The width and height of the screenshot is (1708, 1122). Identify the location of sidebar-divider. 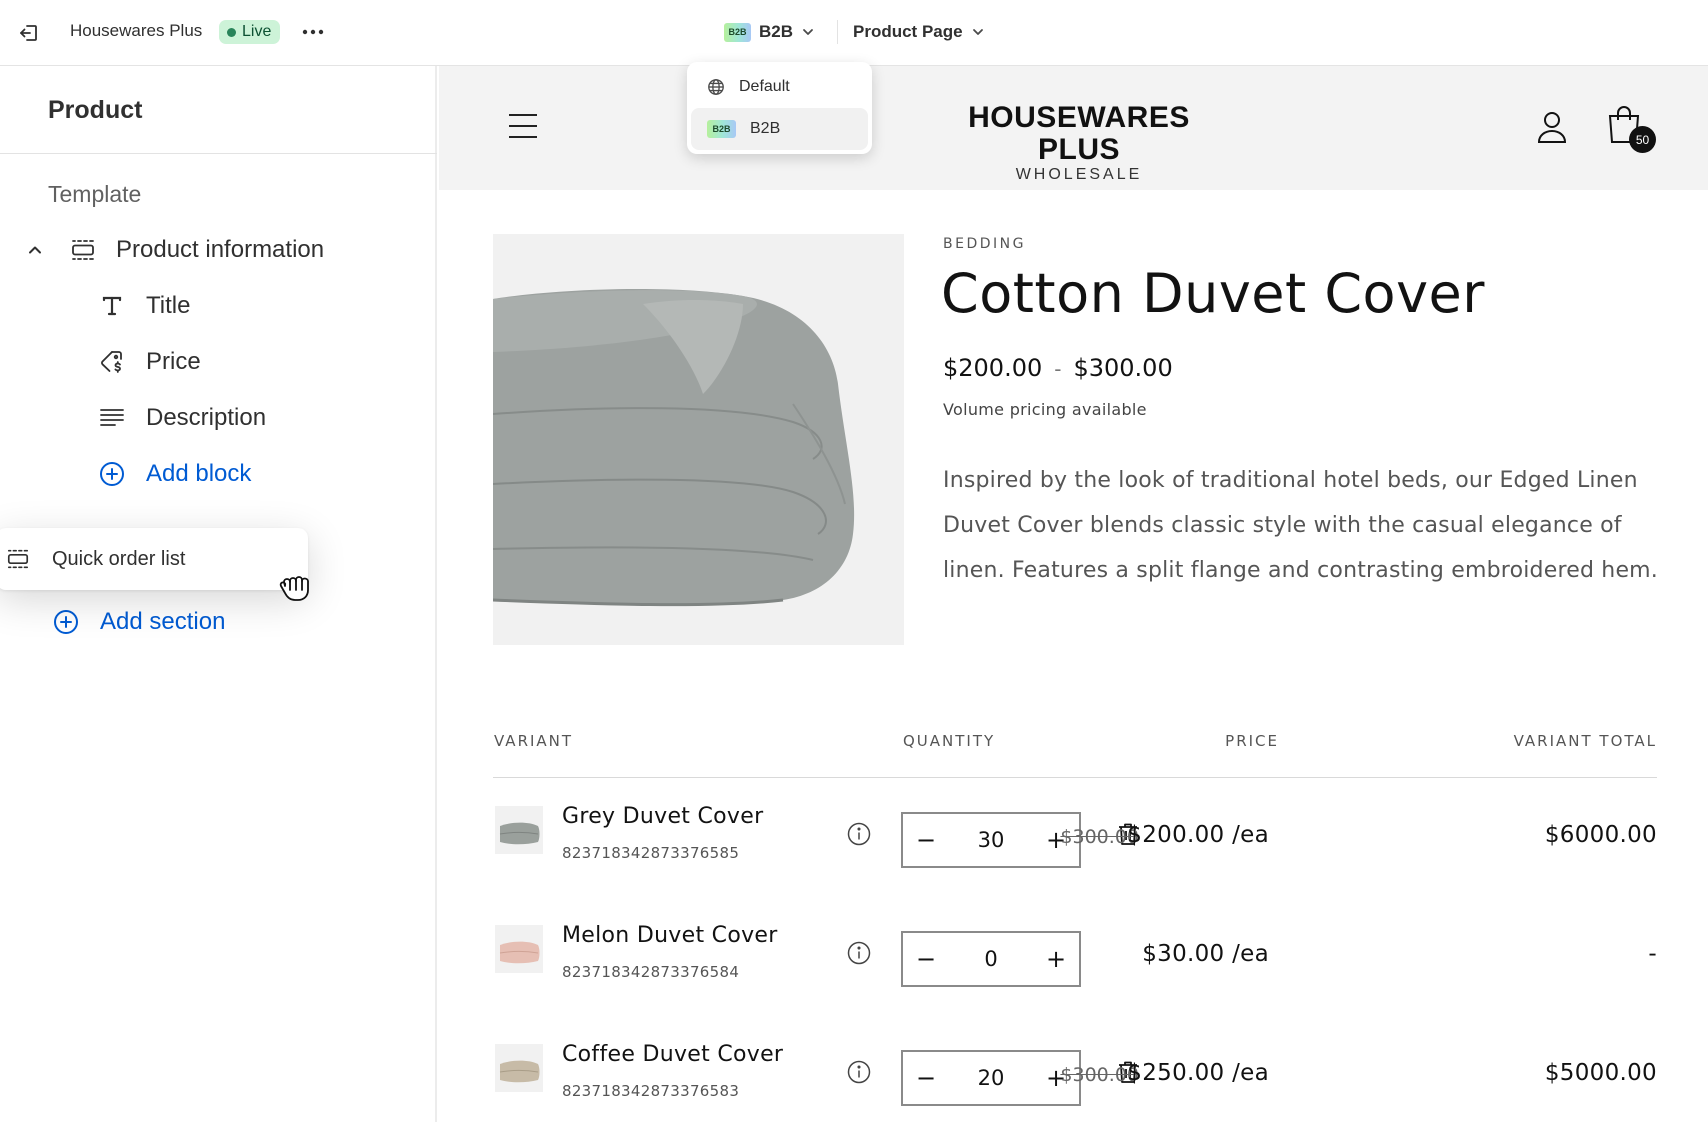
(218, 153).